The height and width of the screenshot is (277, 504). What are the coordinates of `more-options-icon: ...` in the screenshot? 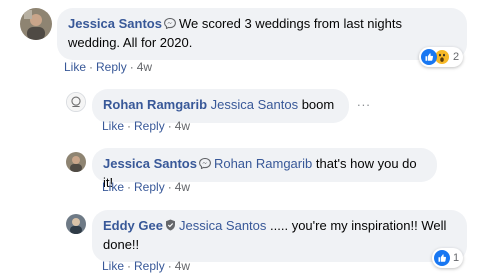 It's located at (364, 101).